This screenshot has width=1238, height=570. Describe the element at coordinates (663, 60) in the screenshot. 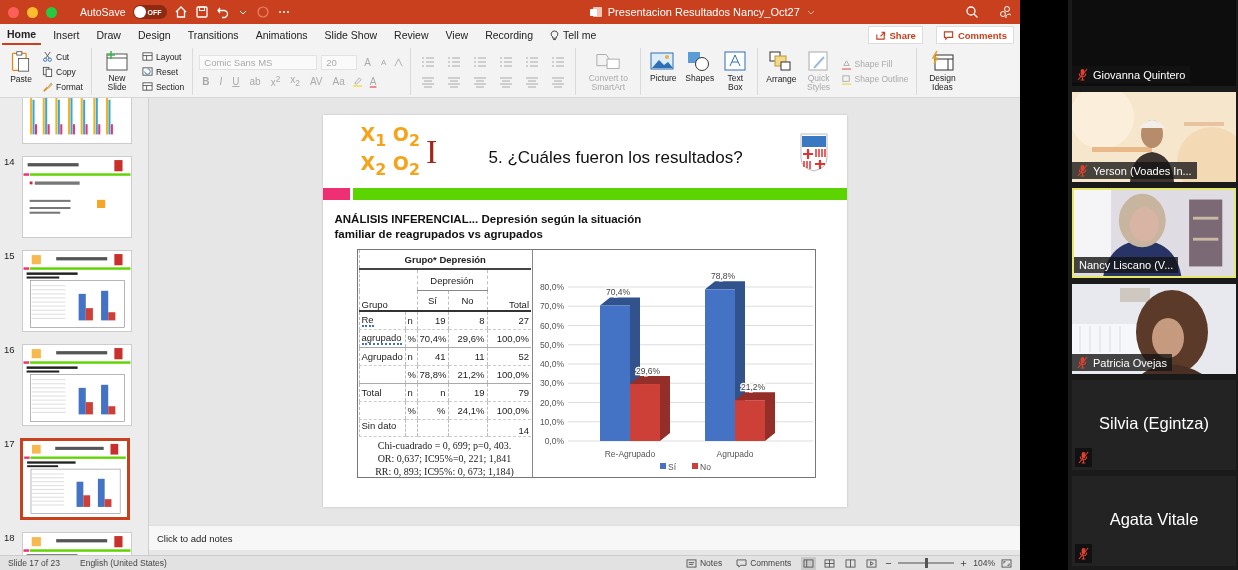

I see `picture-icon` at that location.